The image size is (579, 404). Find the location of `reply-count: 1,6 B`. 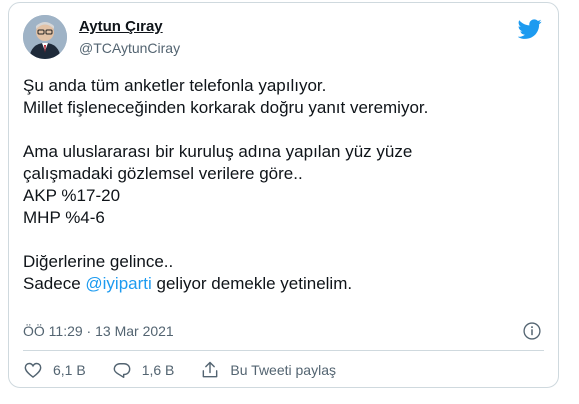

reply-count: 1,6 B is located at coordinates (158, 370).